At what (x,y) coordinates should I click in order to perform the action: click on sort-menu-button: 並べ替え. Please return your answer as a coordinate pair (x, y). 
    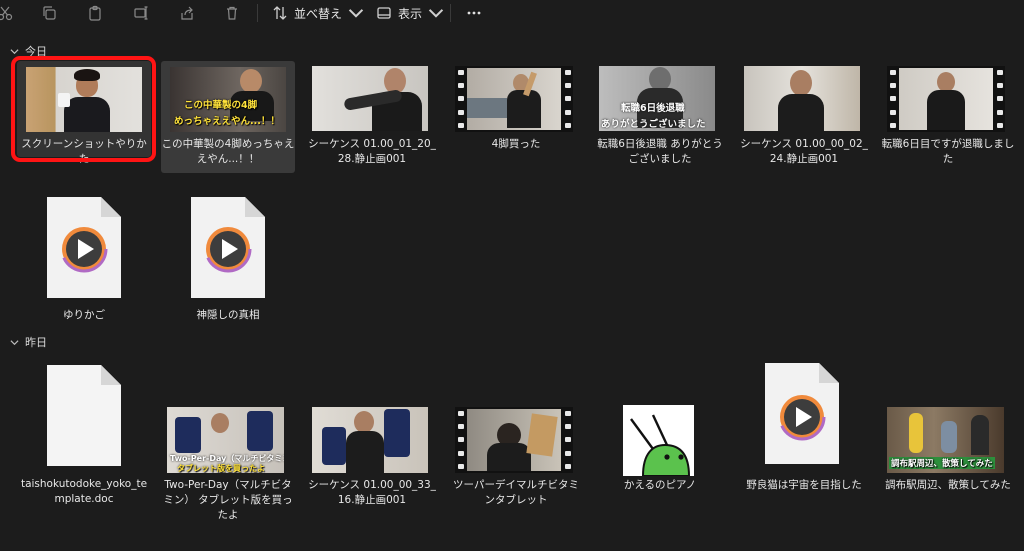
    Looking at the image, I should click on (318, 13).